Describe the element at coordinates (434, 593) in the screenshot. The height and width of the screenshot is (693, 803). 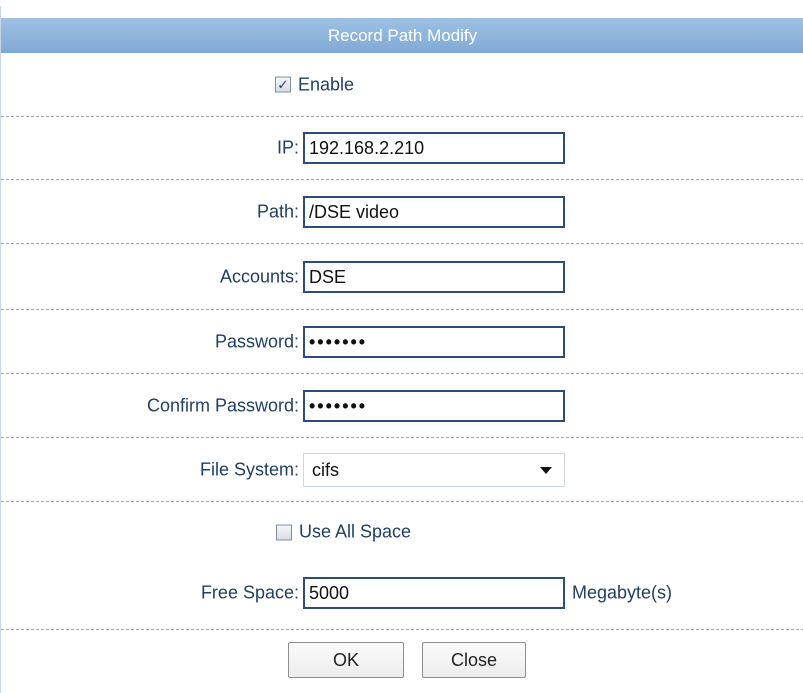
I see `free-space-input: 5000` at that location.